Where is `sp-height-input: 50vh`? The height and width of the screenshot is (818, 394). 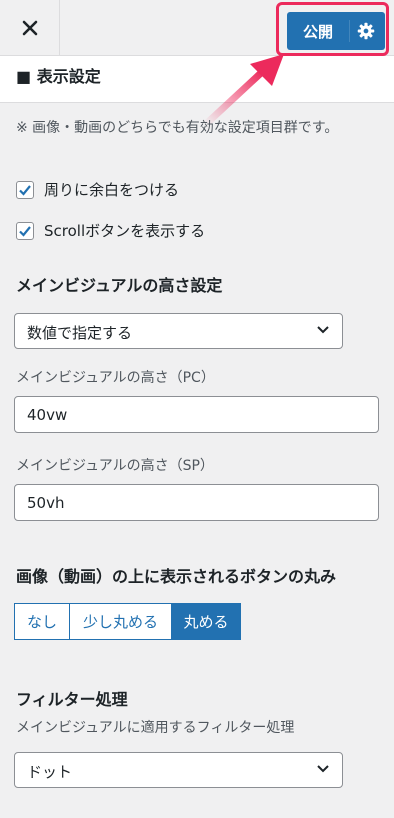 sp-height-input: 50vh is located at coordinates (196, 502).